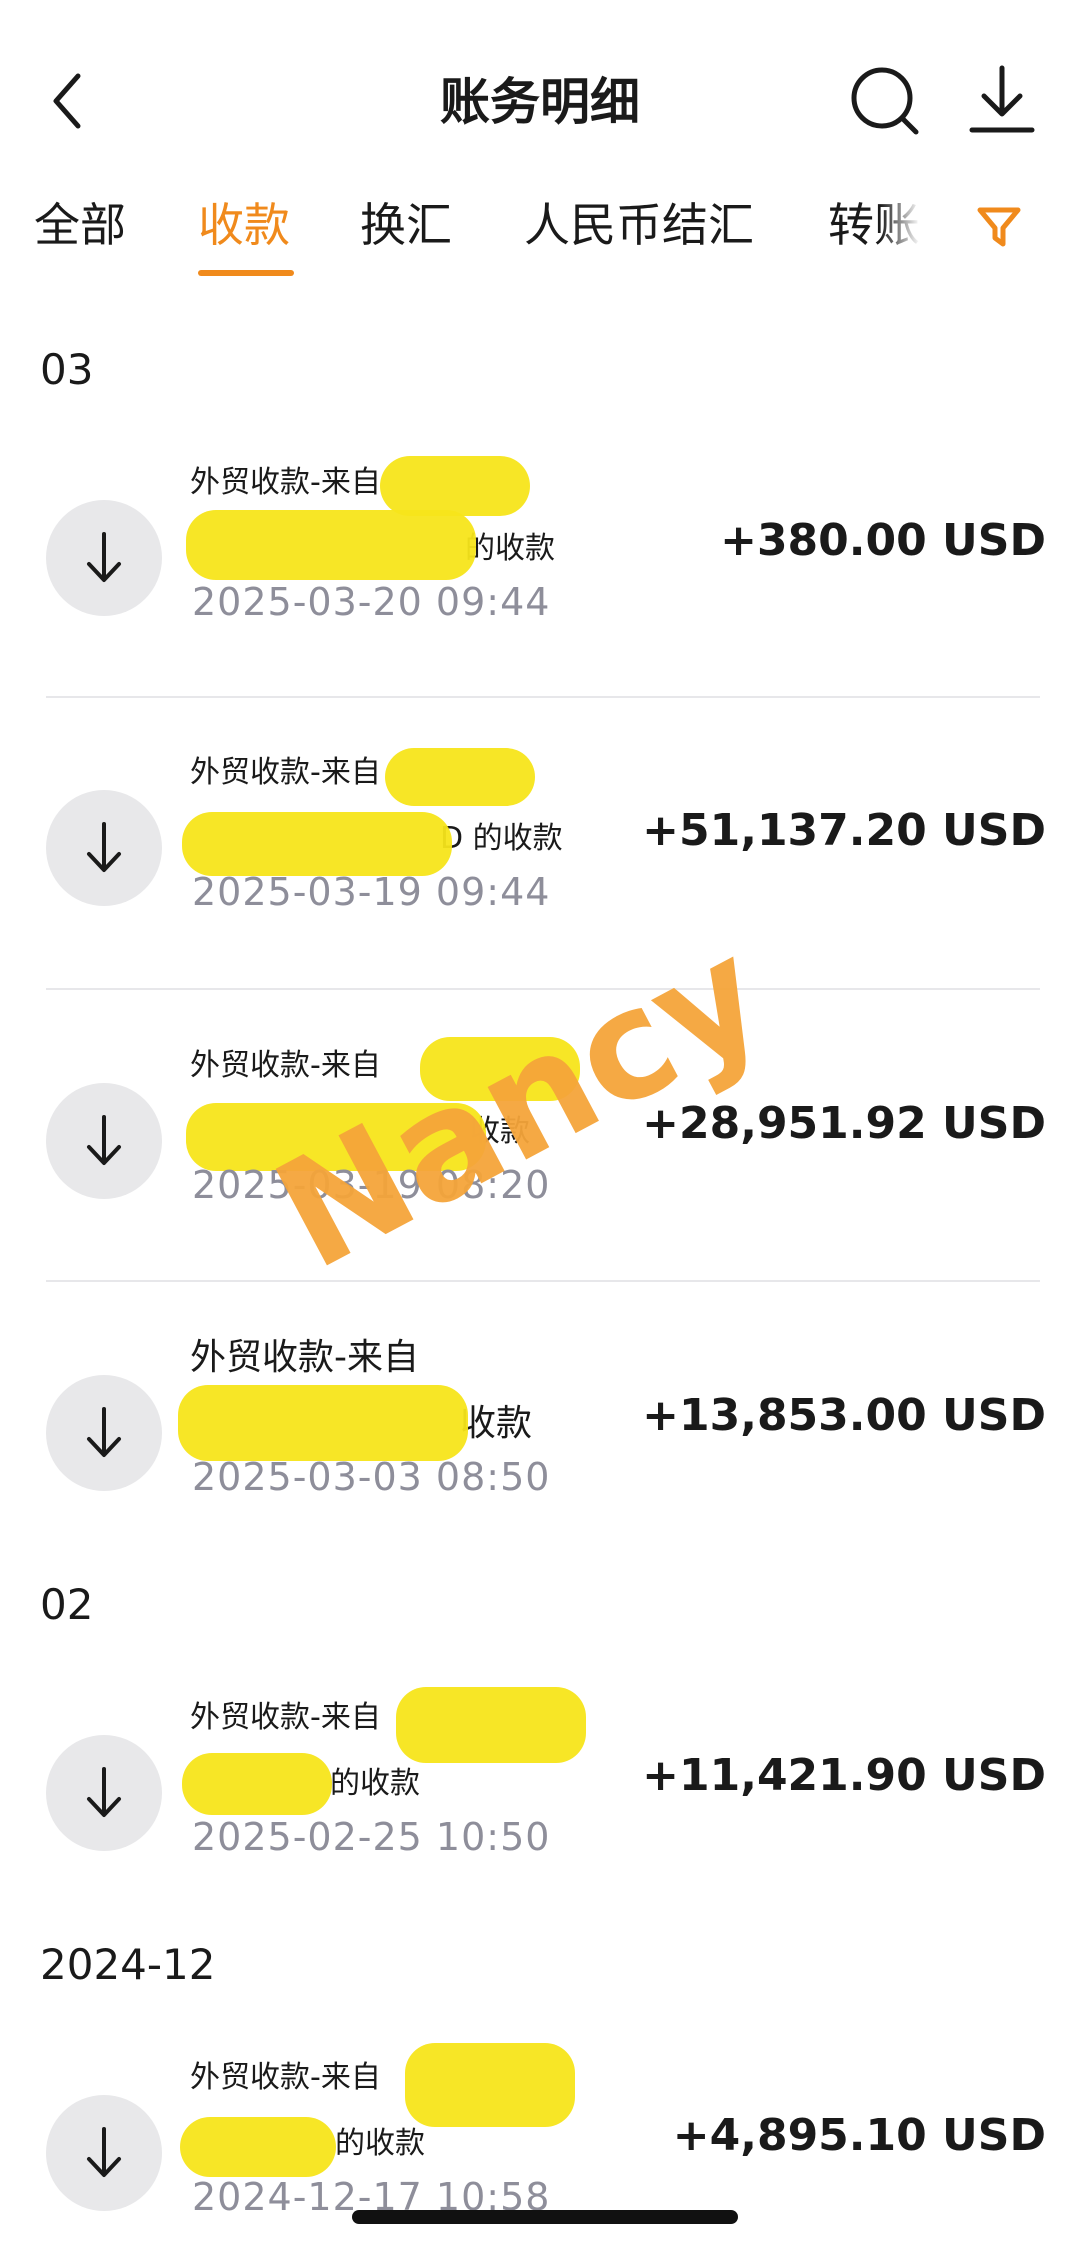  Describe the element at coordinates (844, 1775) in the screenshot. I see `transaction-amount: +11,421.90 USD` at that location.